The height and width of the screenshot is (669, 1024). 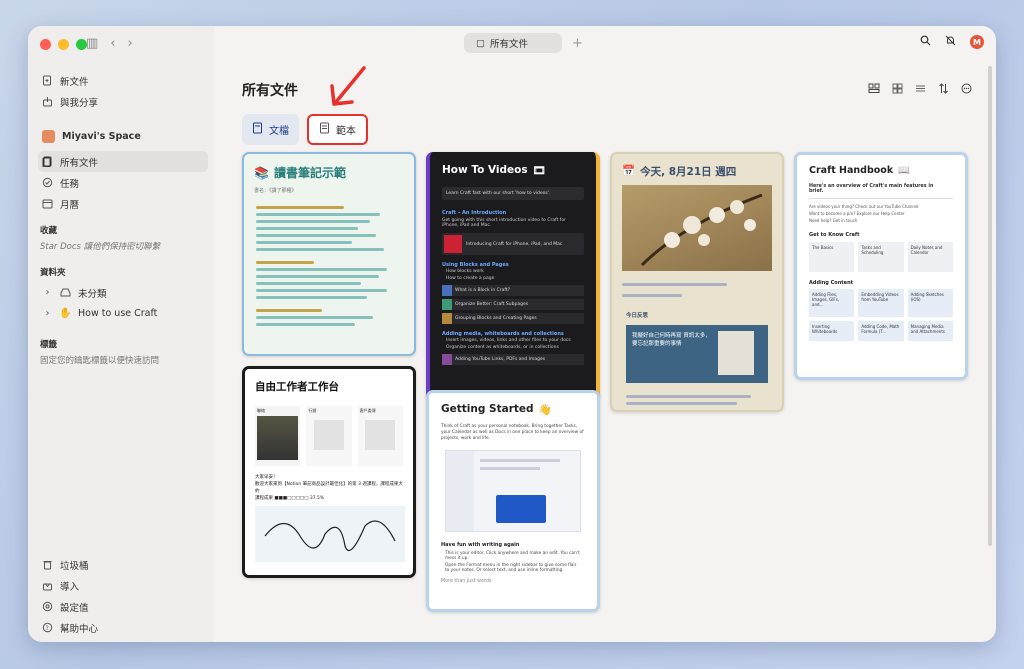 What do you see at coordinates (465, 271) in the screenshot?
I see `bullet-text: How blocks work` at bounding box center [465, 271].